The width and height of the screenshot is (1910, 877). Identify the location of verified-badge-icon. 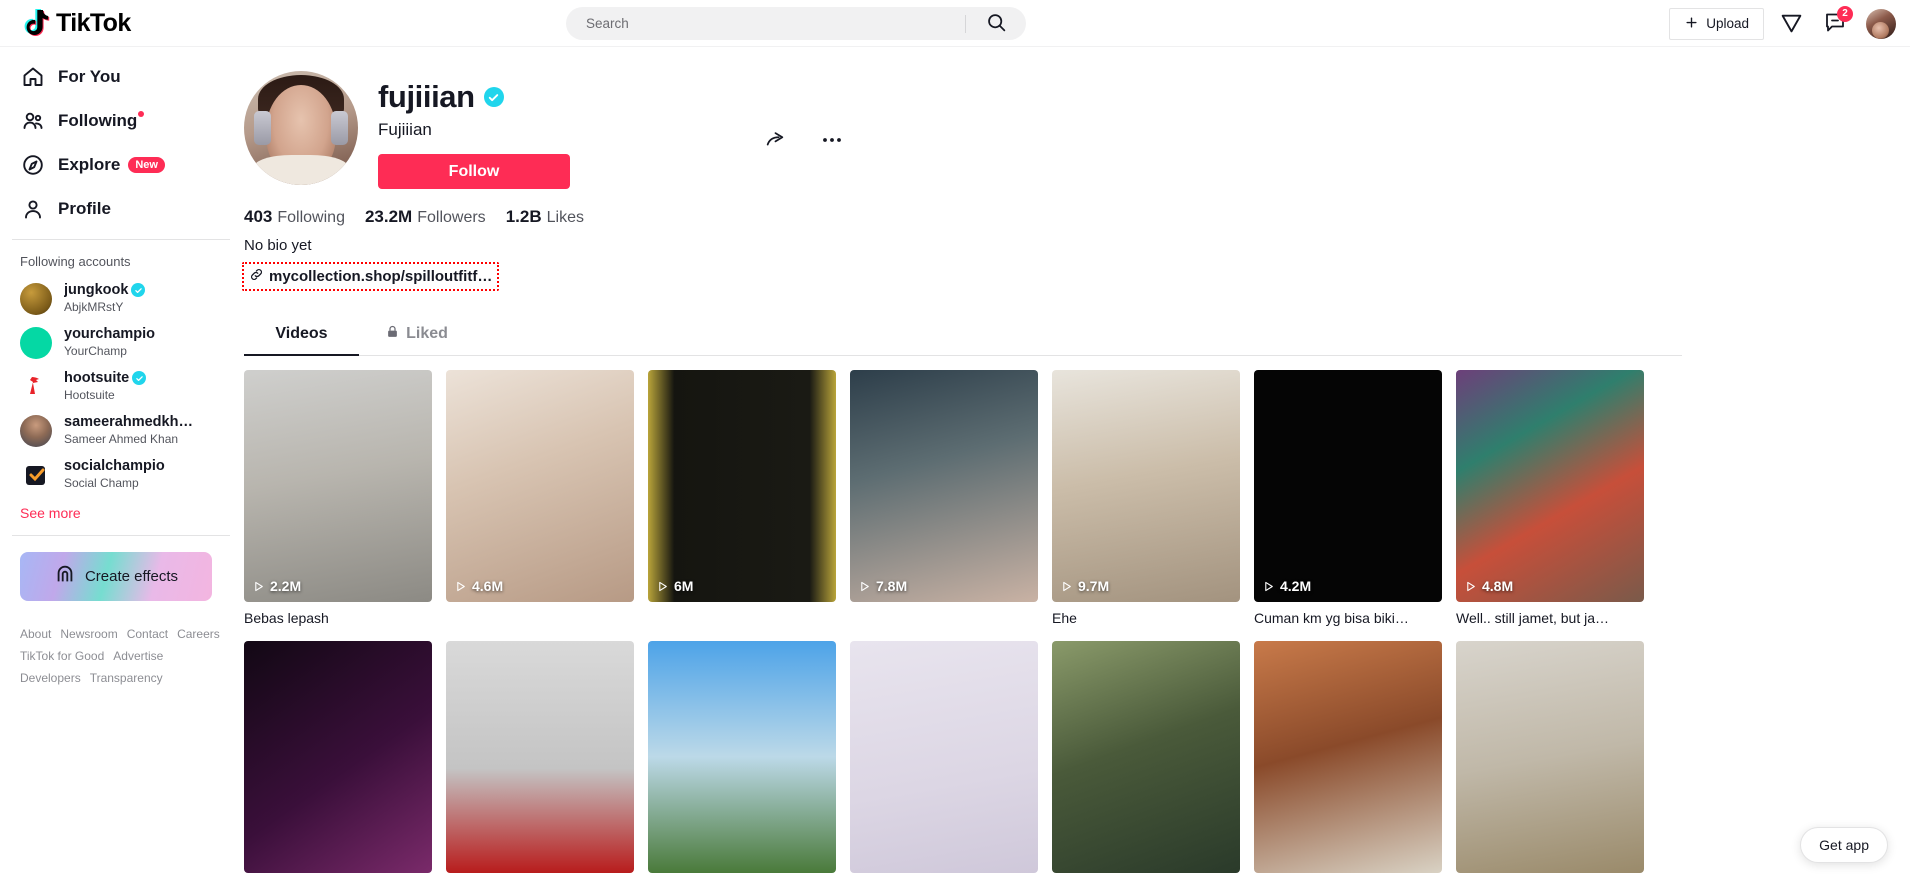
(139, 378).